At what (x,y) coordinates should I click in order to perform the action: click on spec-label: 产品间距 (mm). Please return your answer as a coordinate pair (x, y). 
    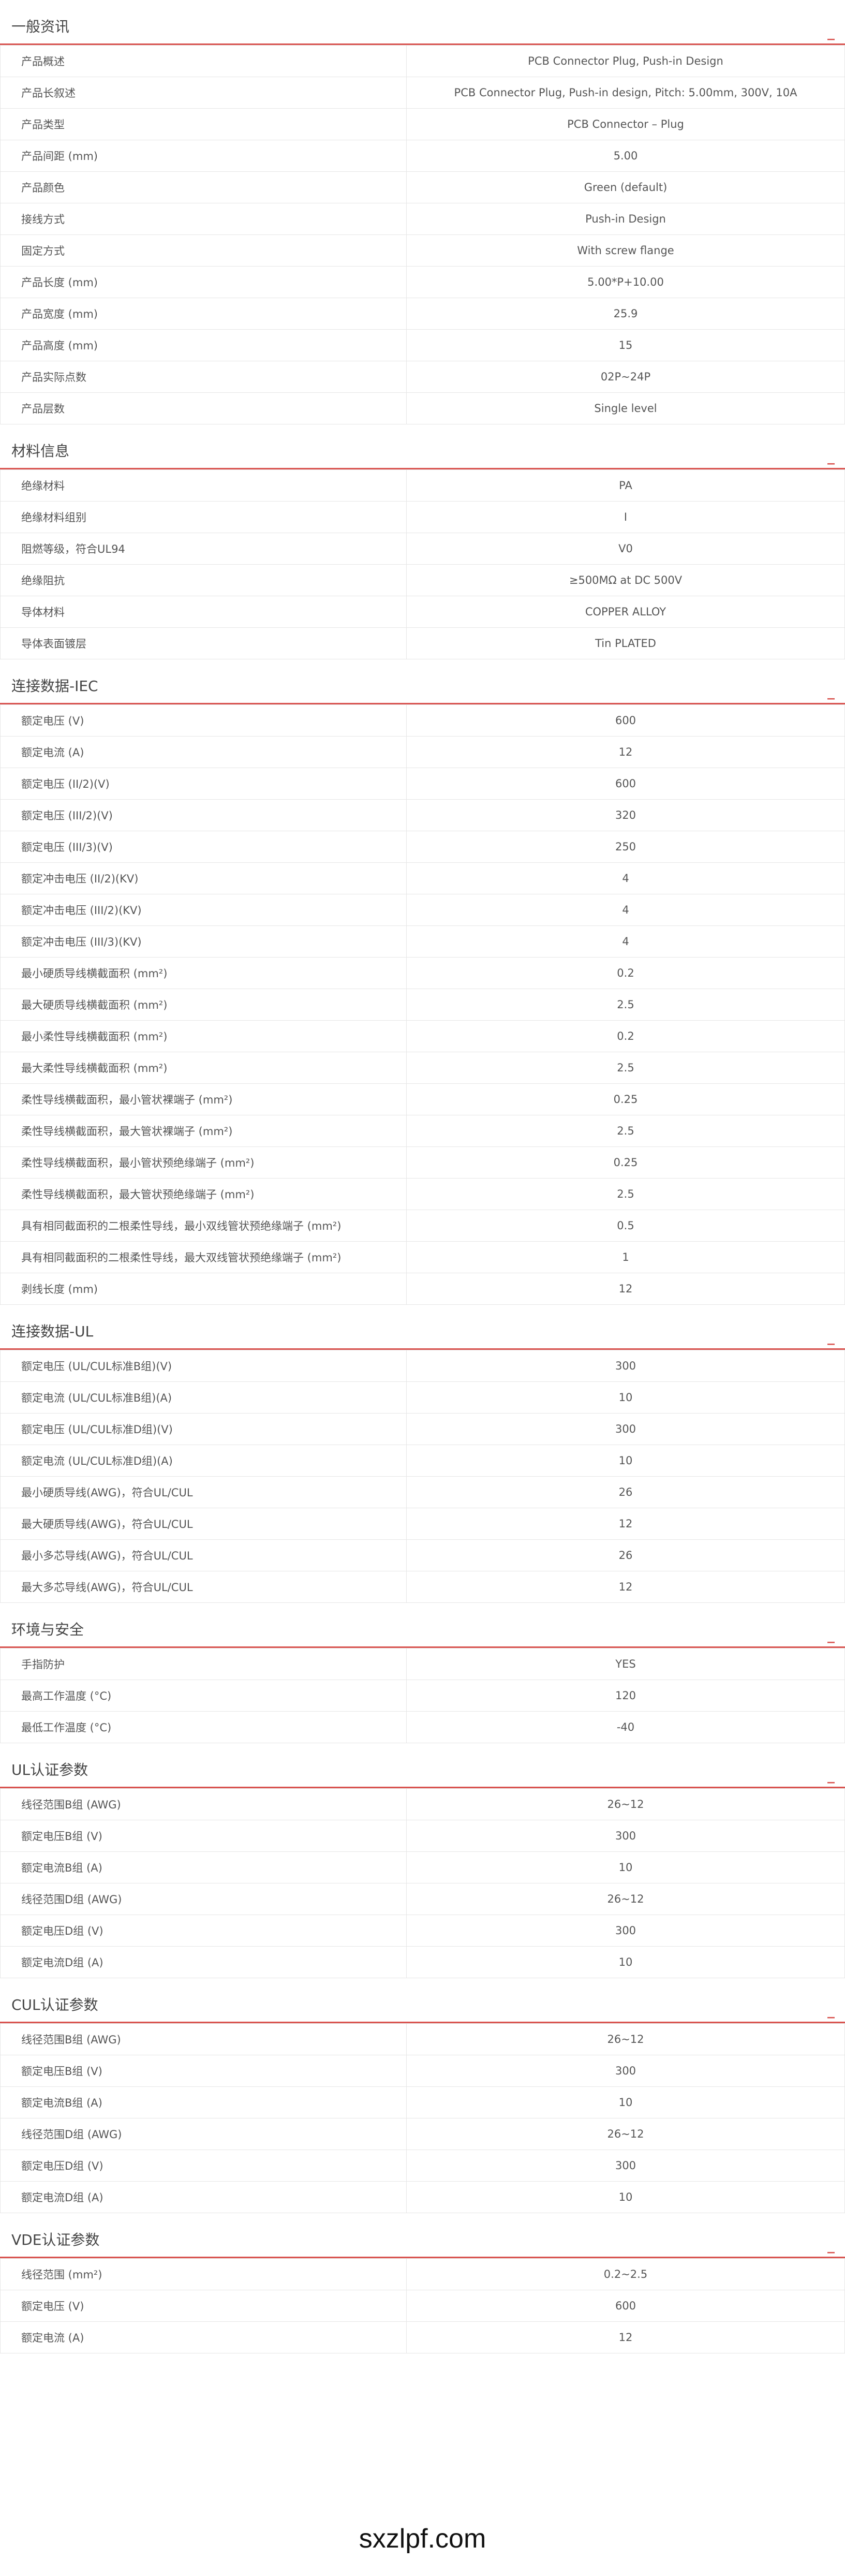
    Looking at the image, I should click on (203, 156).